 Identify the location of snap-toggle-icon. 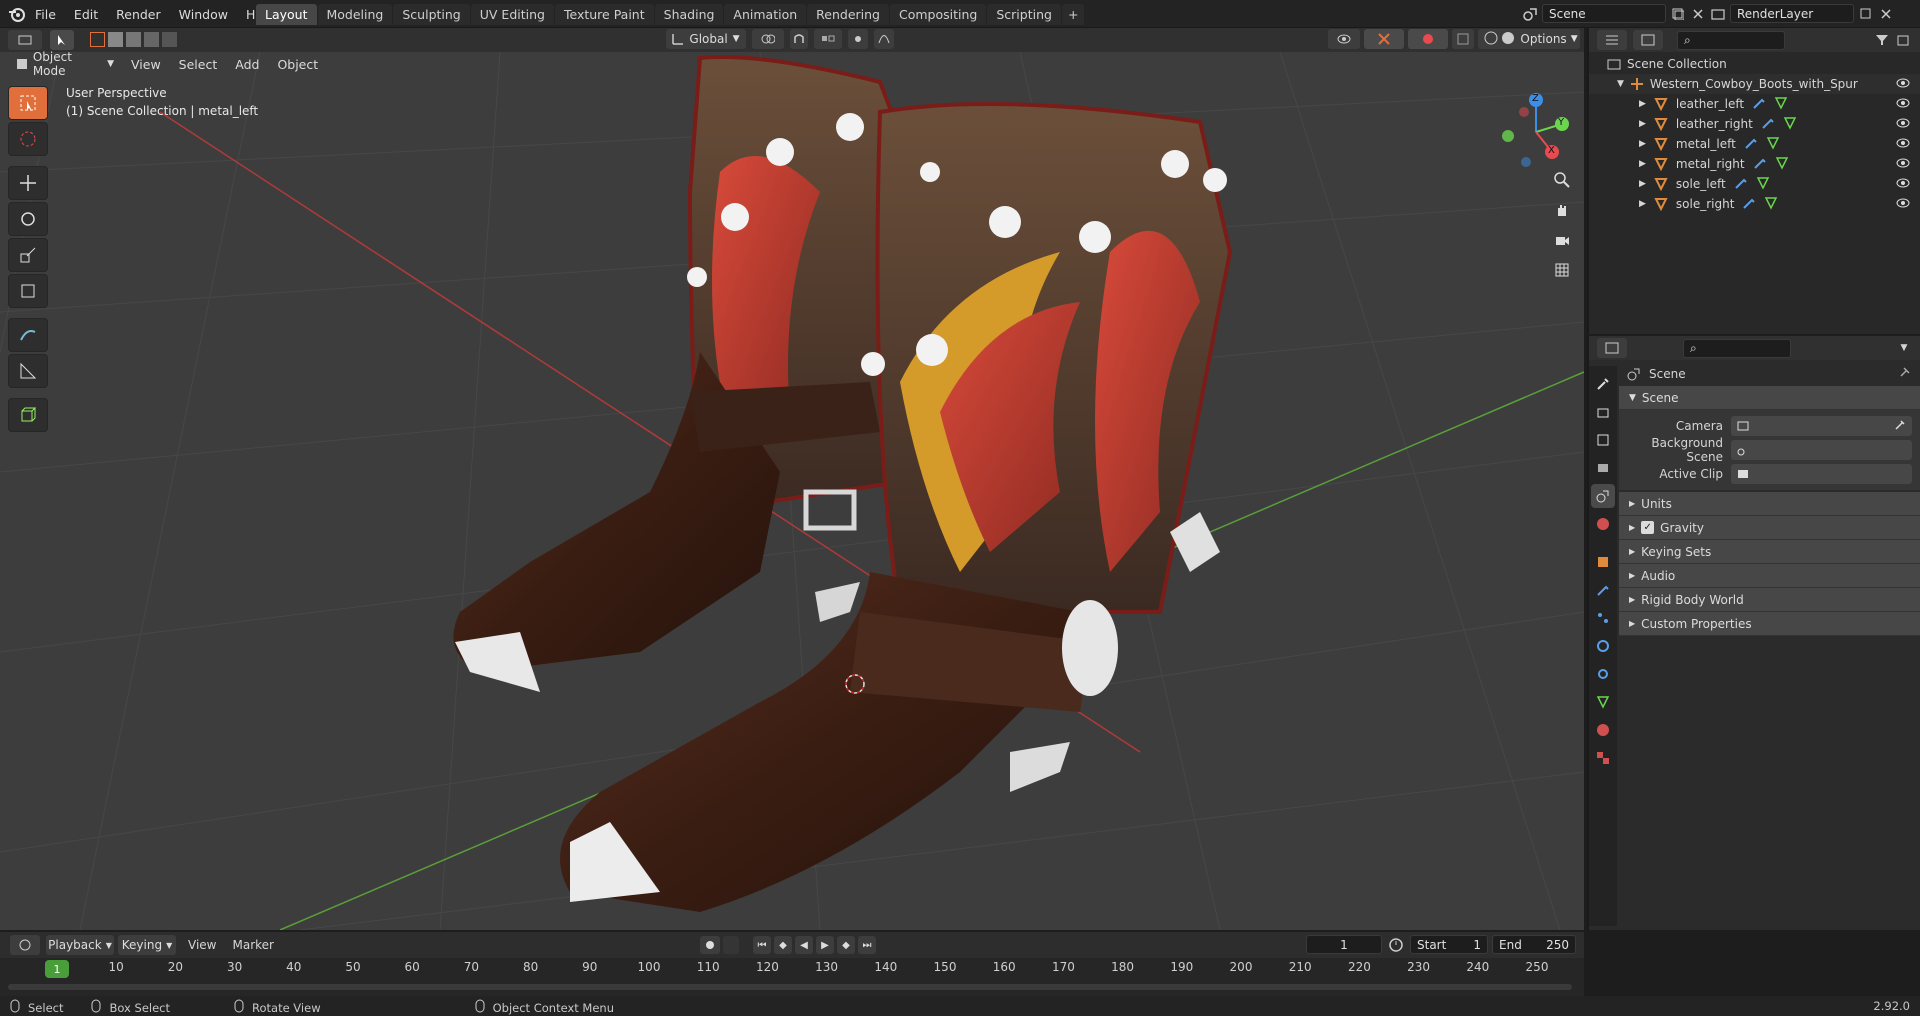
(799, 39).